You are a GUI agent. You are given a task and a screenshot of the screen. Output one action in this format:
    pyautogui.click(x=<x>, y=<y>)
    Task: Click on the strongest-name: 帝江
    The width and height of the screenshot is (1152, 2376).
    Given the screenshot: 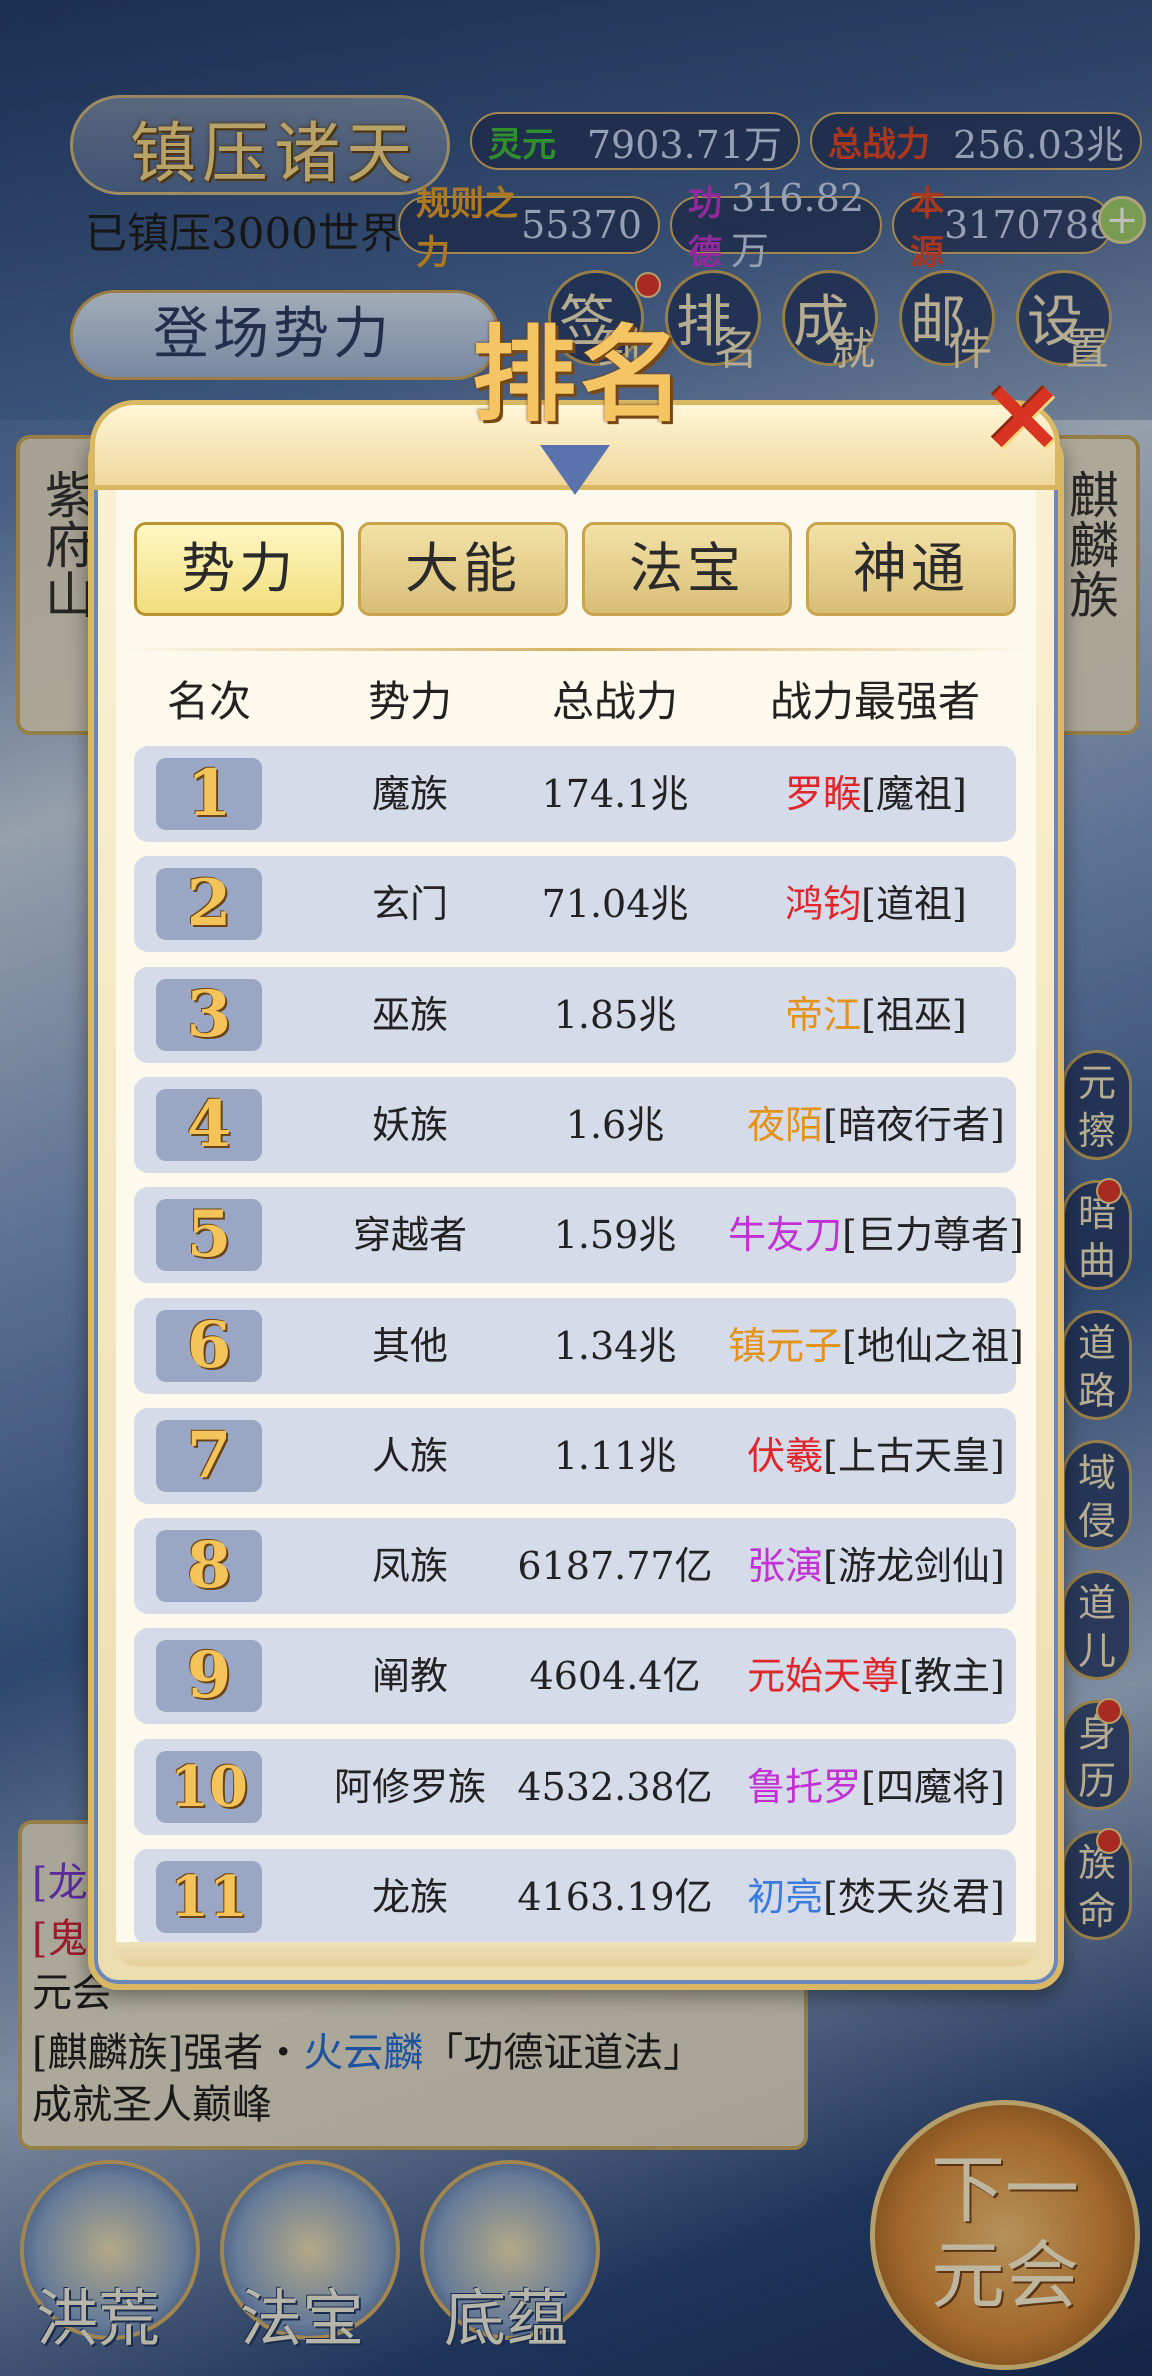 What is the action you would take?
    pyautogui.click(x=823, y=1015)
    